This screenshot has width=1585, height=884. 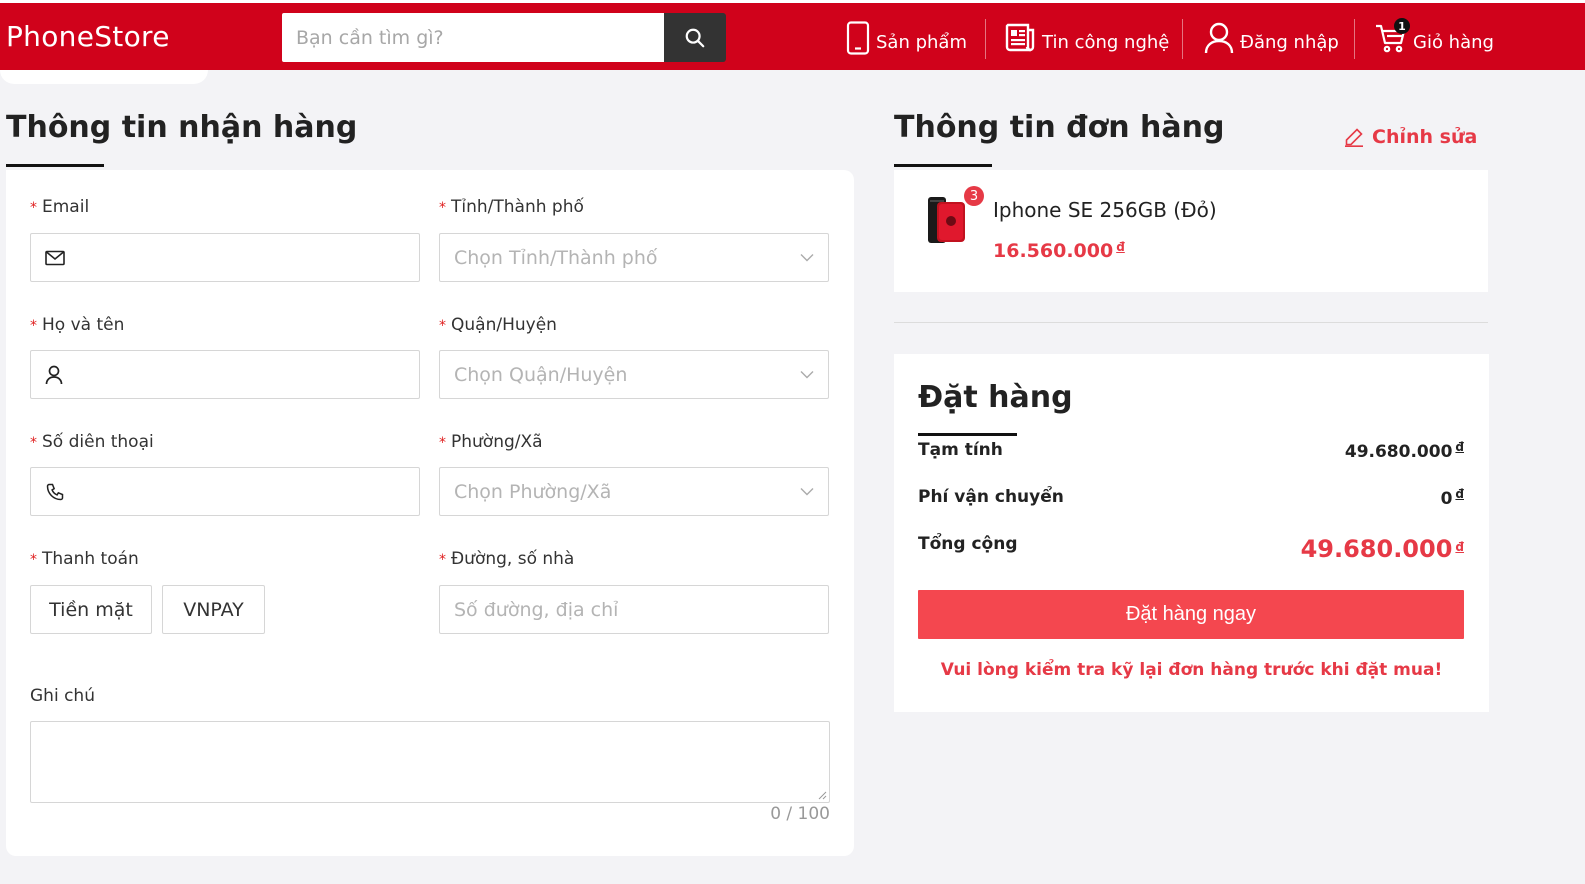 What do you see at coordinates (1191, 614) in the screenshot?
I see `place-order-button: Đặt hàng ngay` at bounding box center [1191, 614].